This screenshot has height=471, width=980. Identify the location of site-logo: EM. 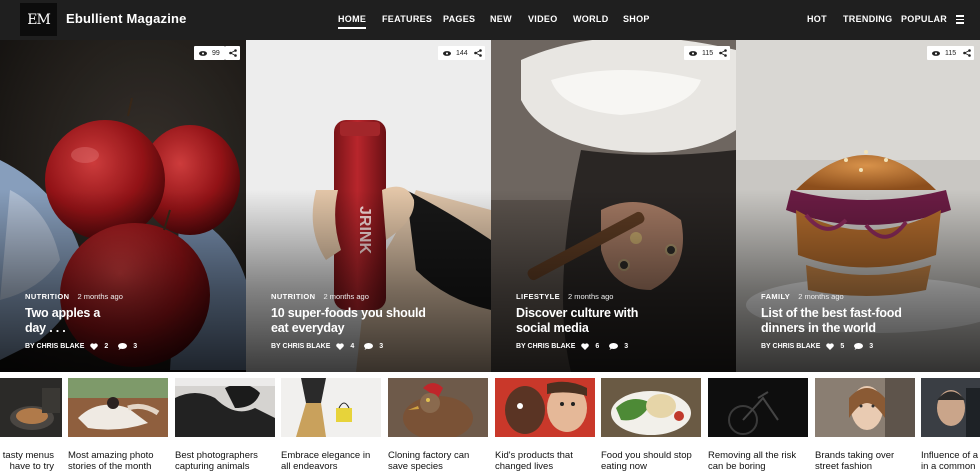
(38, 19).